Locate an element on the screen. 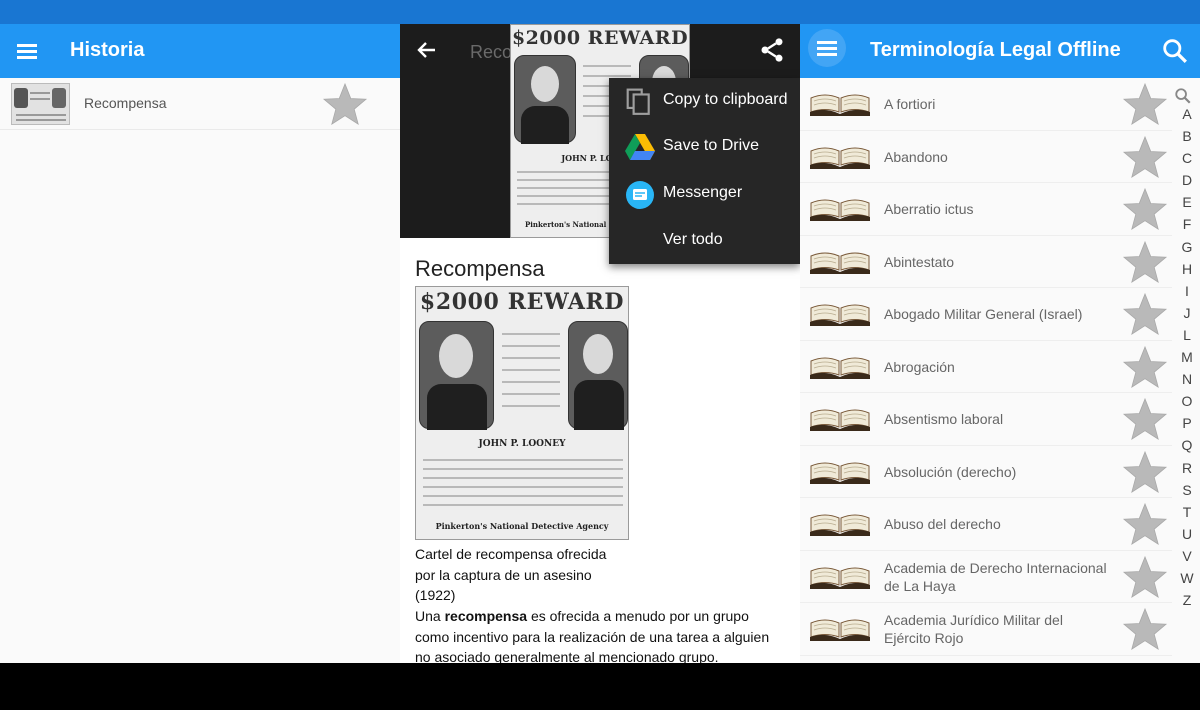 The height and width of the screenshot is (710, 1200). term-label: Absentismo laboral is located at coordinates (1002, 419).